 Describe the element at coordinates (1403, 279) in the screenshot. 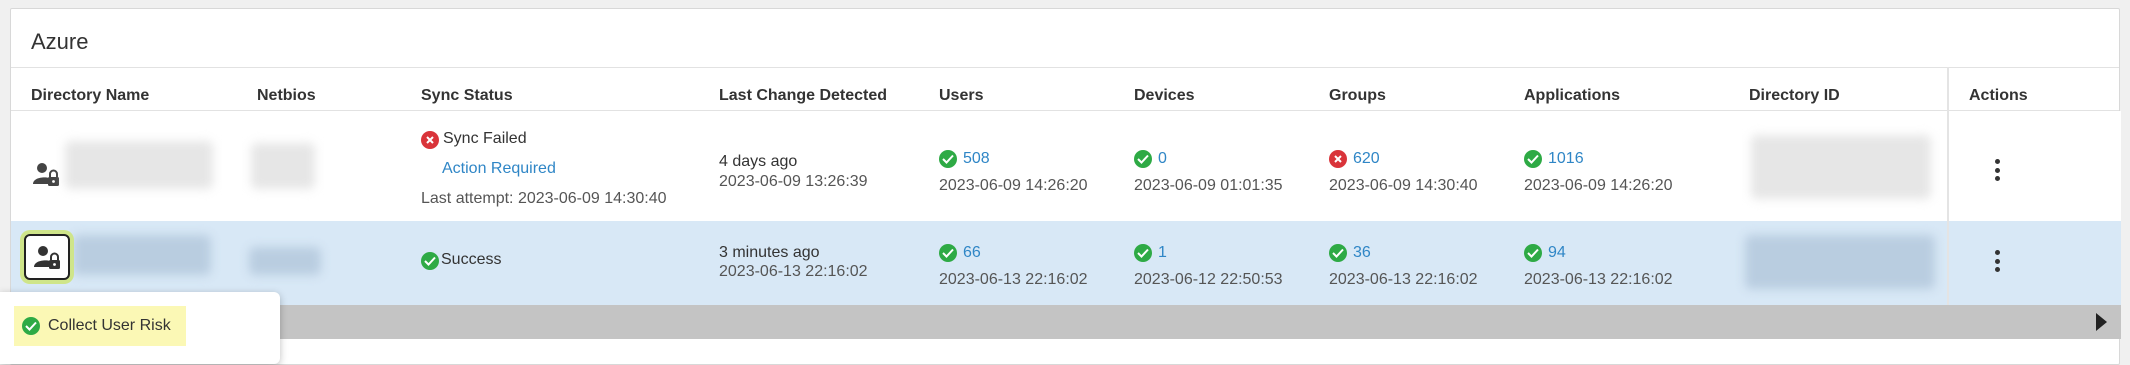

I see `groups-time: 2023-06-13 22:16:02` at that location.